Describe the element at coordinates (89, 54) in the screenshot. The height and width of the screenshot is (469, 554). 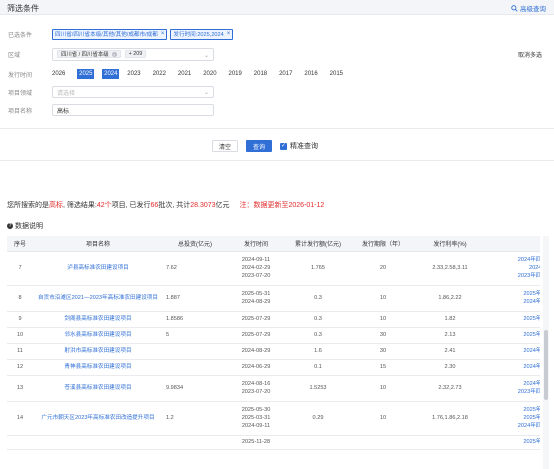
I see `region-chip: 四川省 / 四川省本级 ×` at that location.